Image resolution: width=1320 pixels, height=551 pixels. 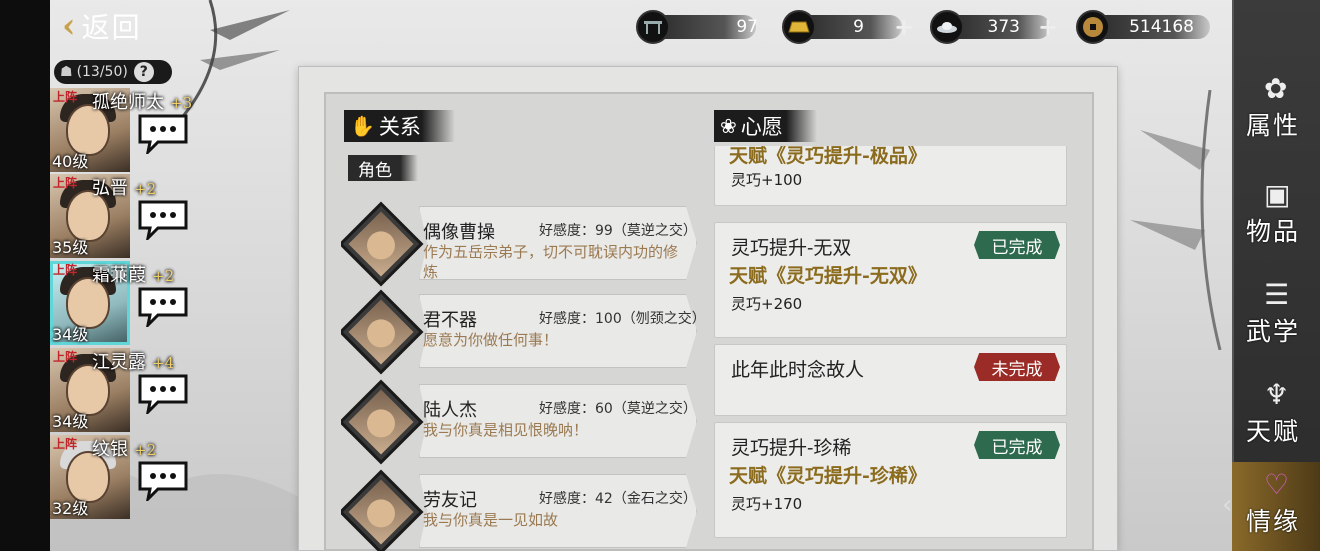 I want to click on back-button: ‹ 返回, so click(x=117, y=26).